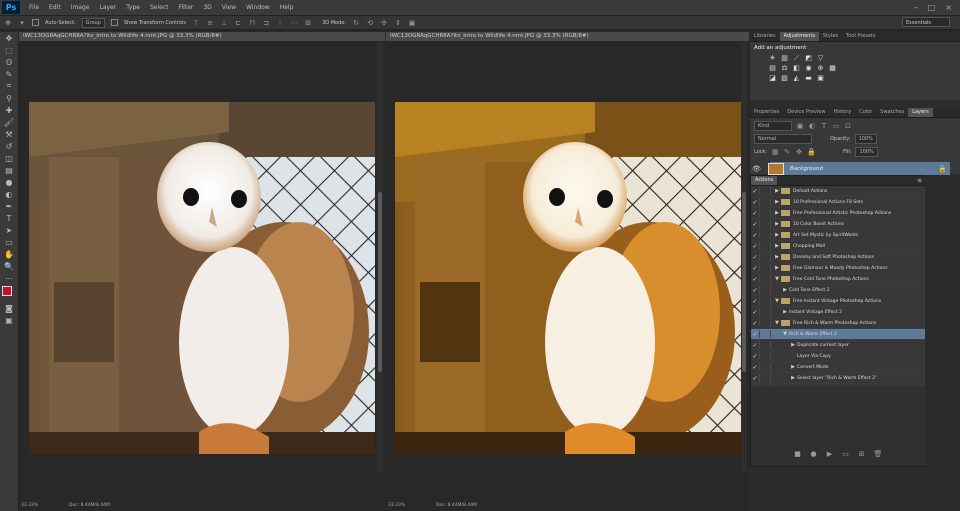  I want to click on channel-mixer-icon: ⊕, so click(820, 68).